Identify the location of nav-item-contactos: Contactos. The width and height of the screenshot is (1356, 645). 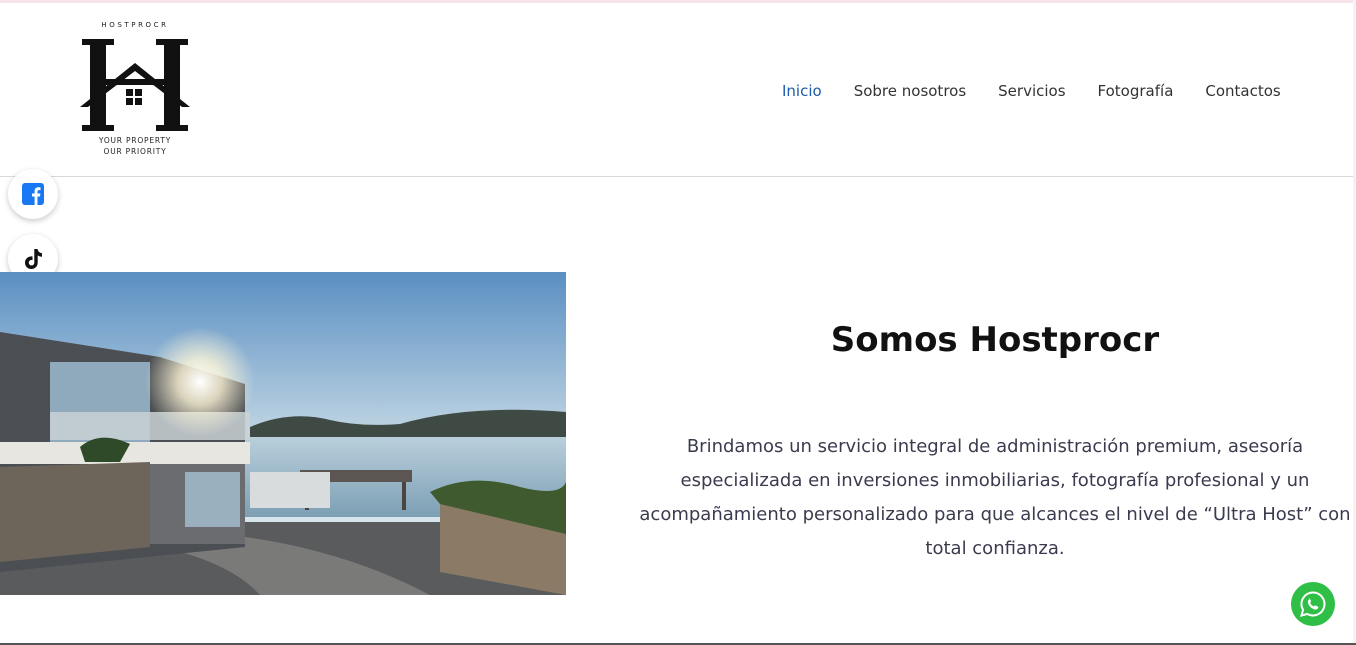
(1242, 91).